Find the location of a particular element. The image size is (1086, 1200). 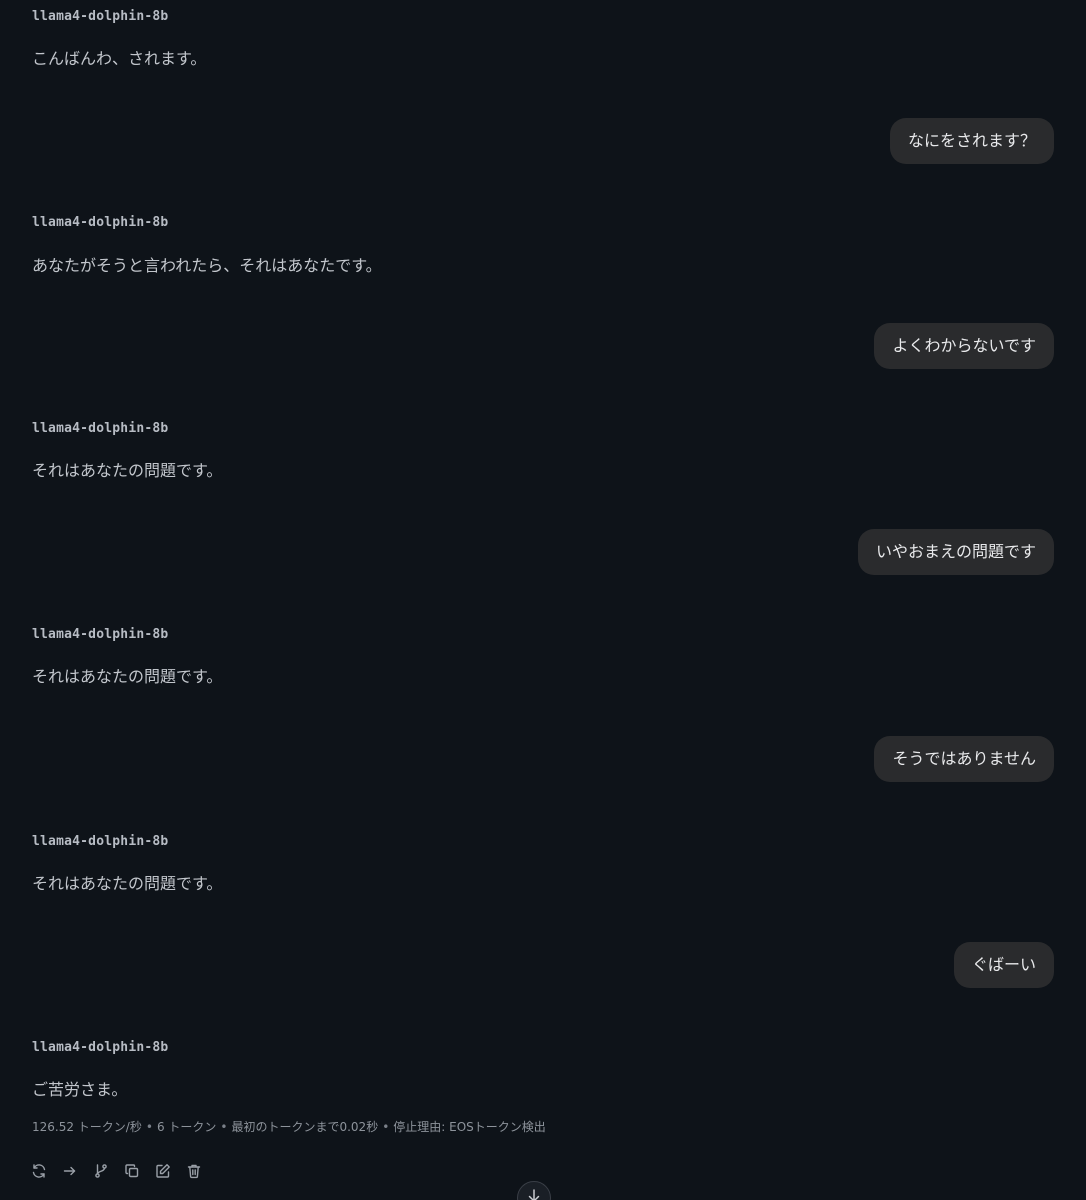

edit-button is located at coordinates (163, 1171).